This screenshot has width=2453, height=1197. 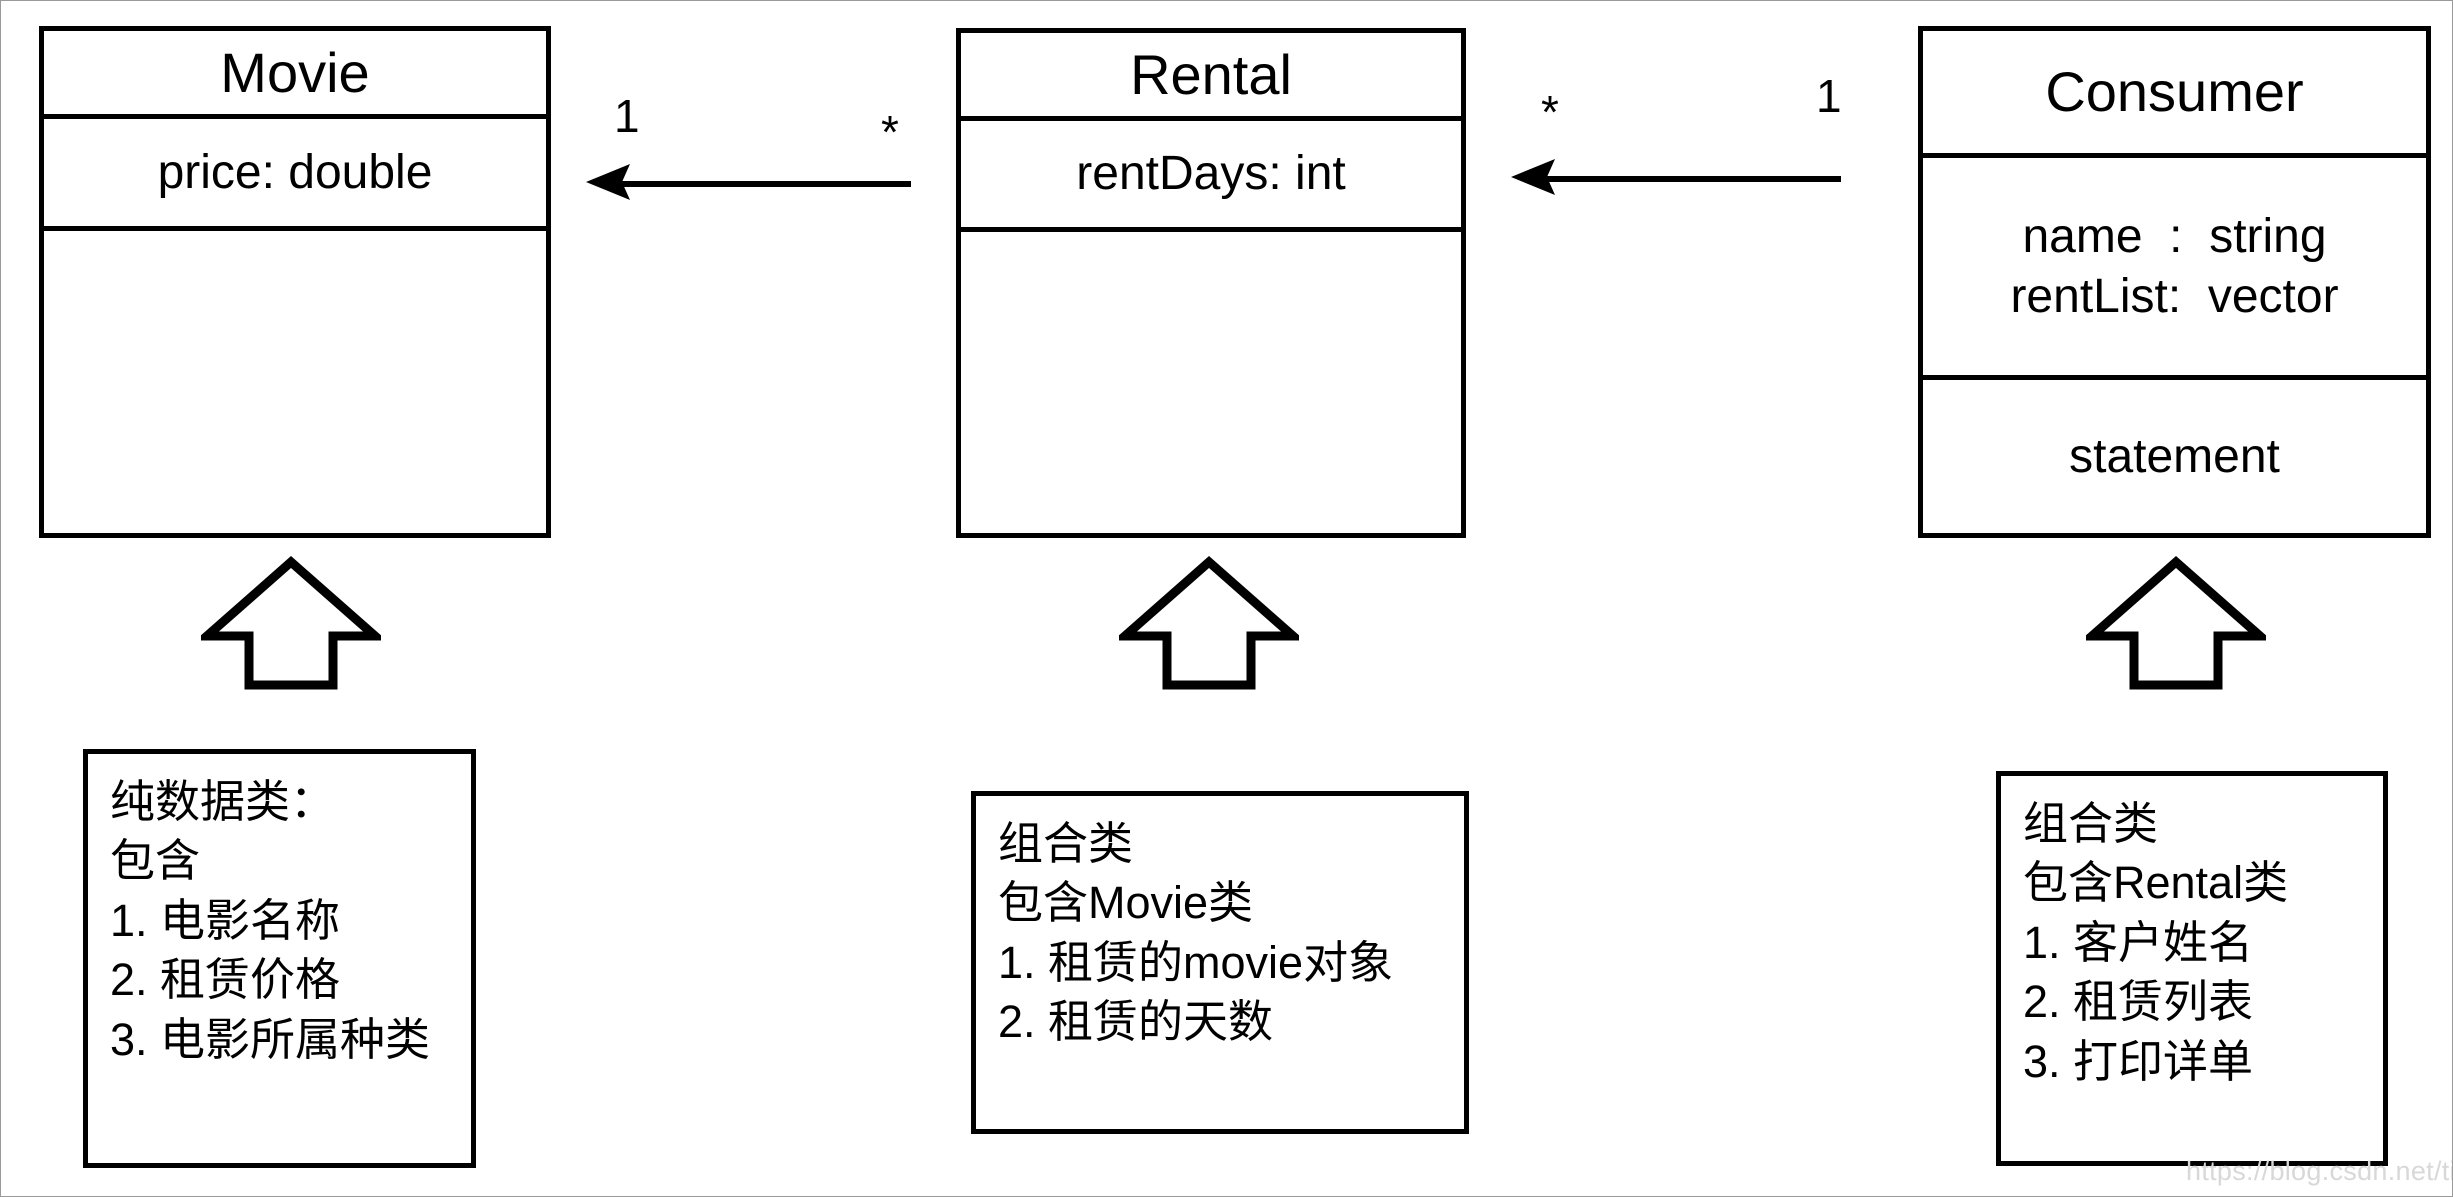 What do you see at coordinates (223, 801) in the screenshot?
I see `note-line: 纯数据类：` at bounding box center [223, 801].